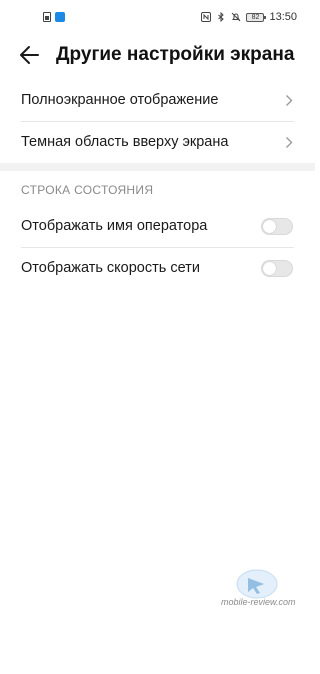 Image resolution: width=320 pixels, height=674 pixels. I want to click on notification-icons, so click(54, 17).